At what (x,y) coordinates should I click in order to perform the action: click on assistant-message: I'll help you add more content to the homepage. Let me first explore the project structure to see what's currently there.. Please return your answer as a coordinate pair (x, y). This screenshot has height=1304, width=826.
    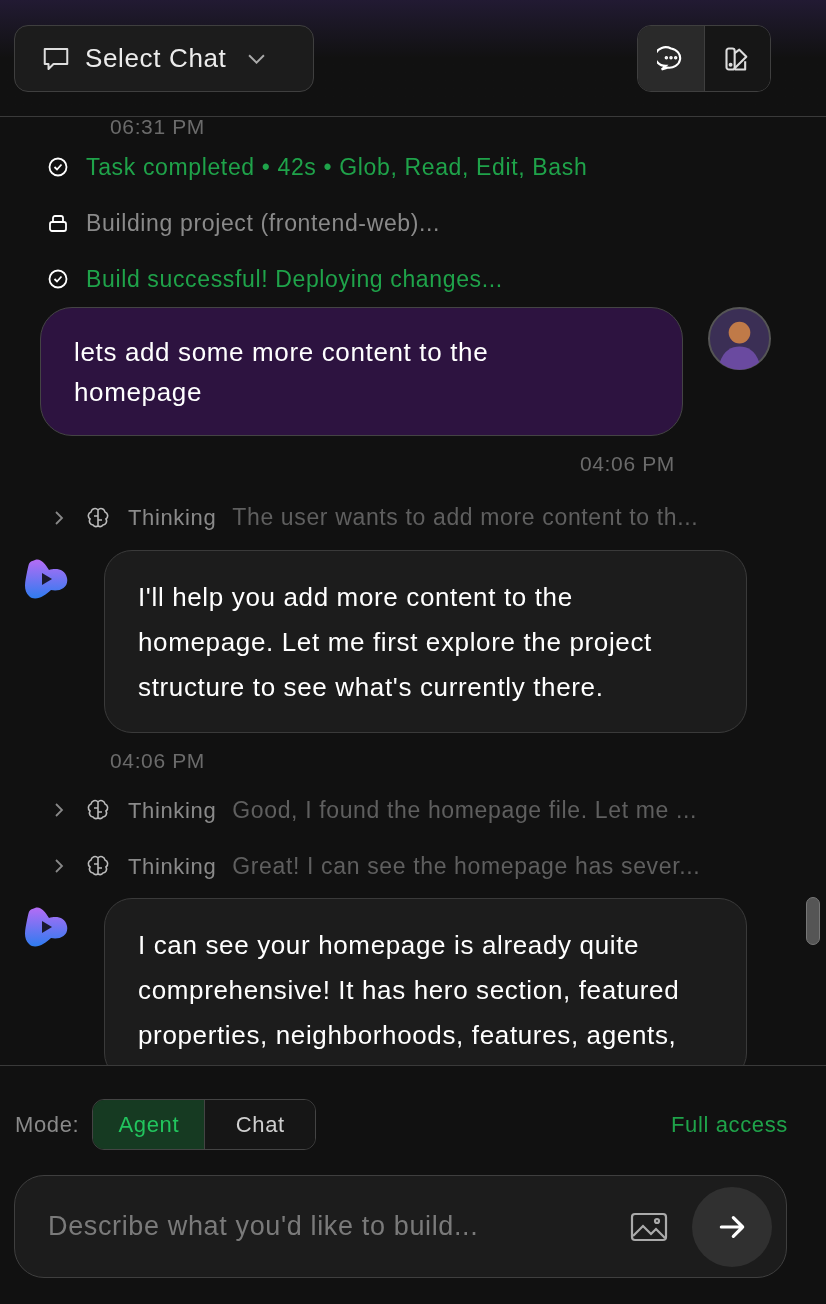
    Looking at the image, I should click on (425, 641).